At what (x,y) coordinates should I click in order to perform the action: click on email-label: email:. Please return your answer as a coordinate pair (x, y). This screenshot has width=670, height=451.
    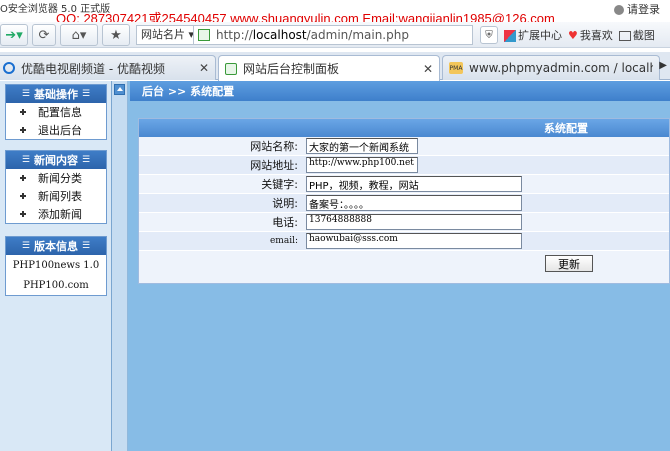
    Looking at the image, I should click on (283, 241).